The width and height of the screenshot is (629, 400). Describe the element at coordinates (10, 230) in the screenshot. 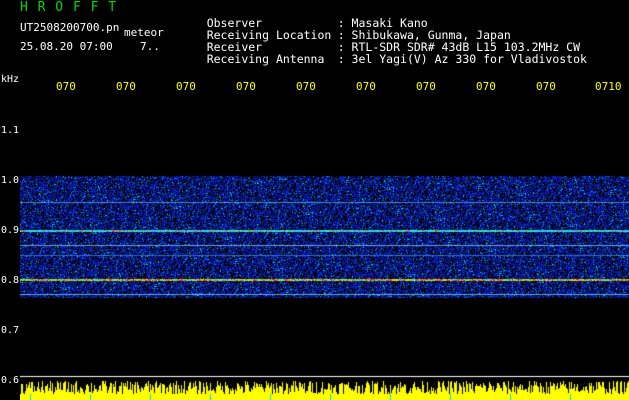

I see `frequency-tick: 0.9` at that location.